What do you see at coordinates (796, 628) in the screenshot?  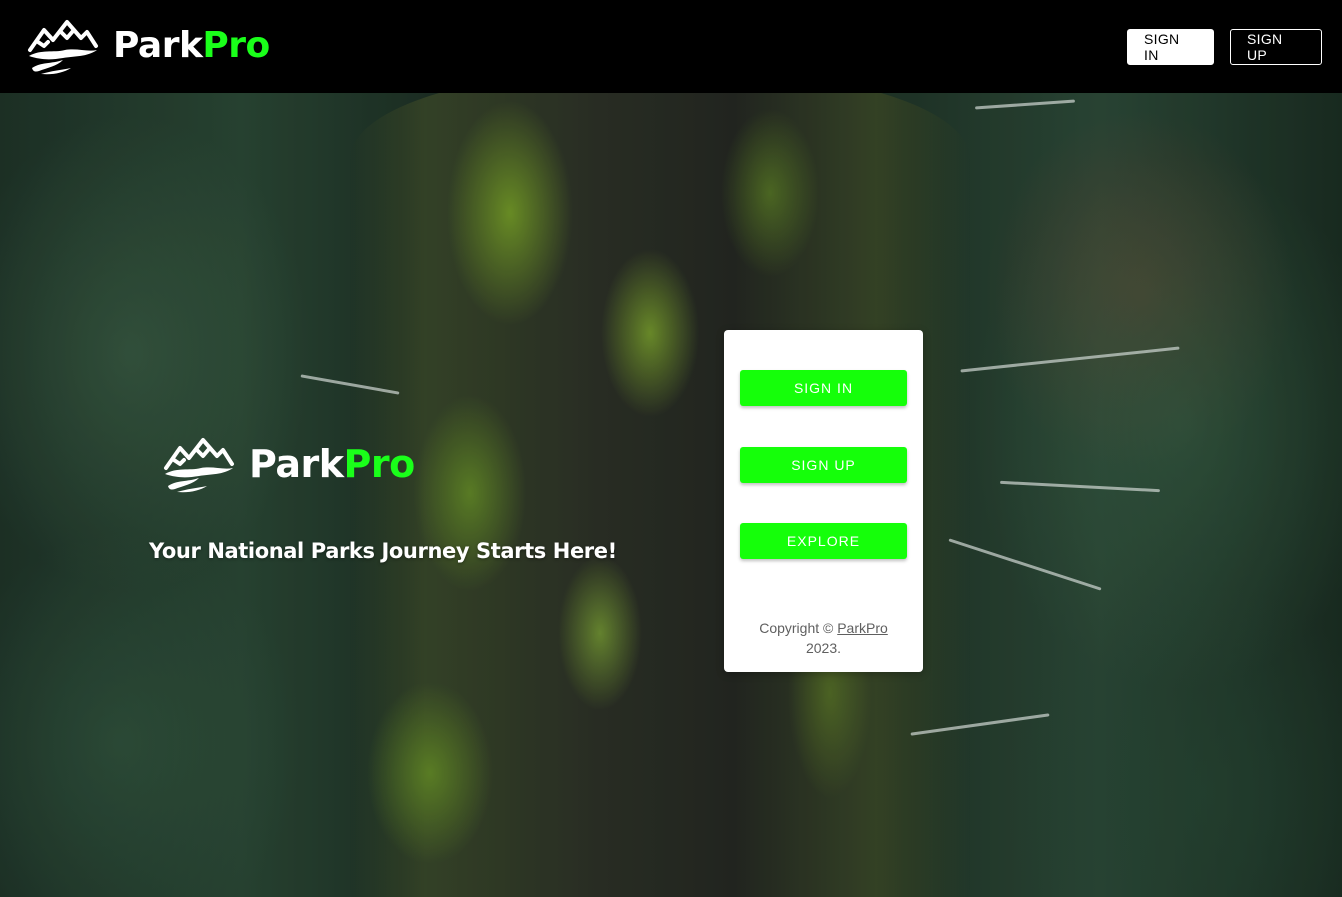 I see `copyright-prefix: Copyright ©` at bounding box center [796, 628].